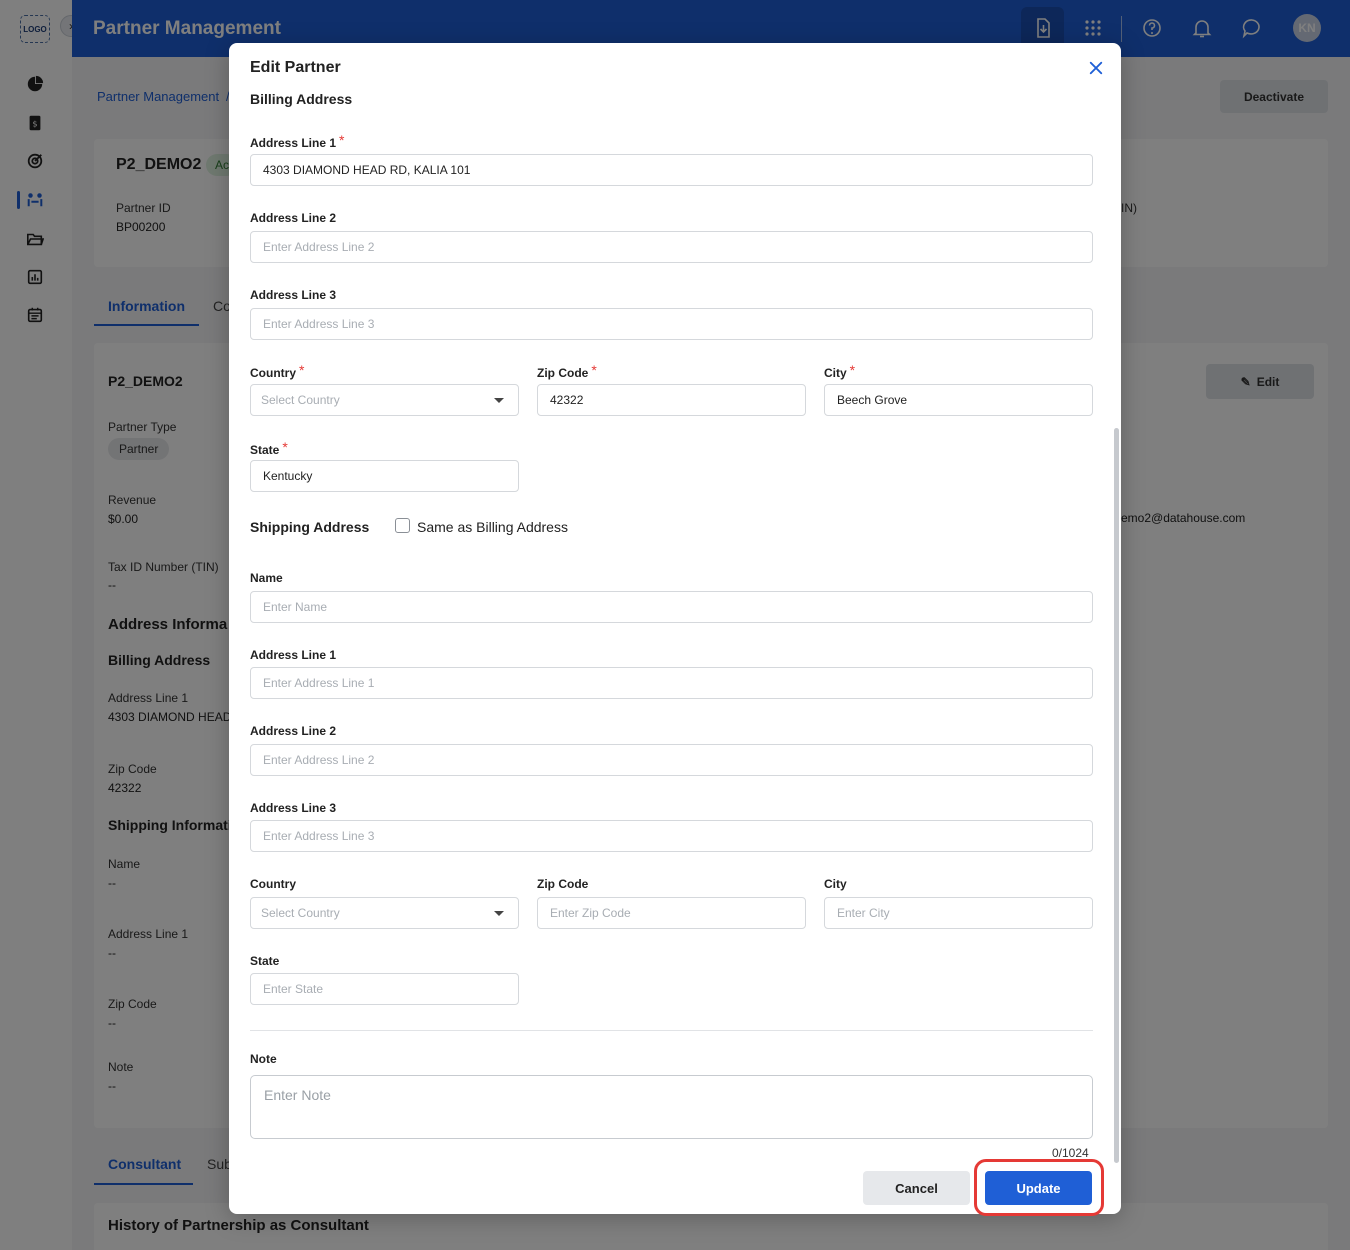 The height and width of the screenshot is (1250, 1350). Describe the element at coordinates (273, 884) in the screenshot. I see `shipping-country-label: Country` at that location.